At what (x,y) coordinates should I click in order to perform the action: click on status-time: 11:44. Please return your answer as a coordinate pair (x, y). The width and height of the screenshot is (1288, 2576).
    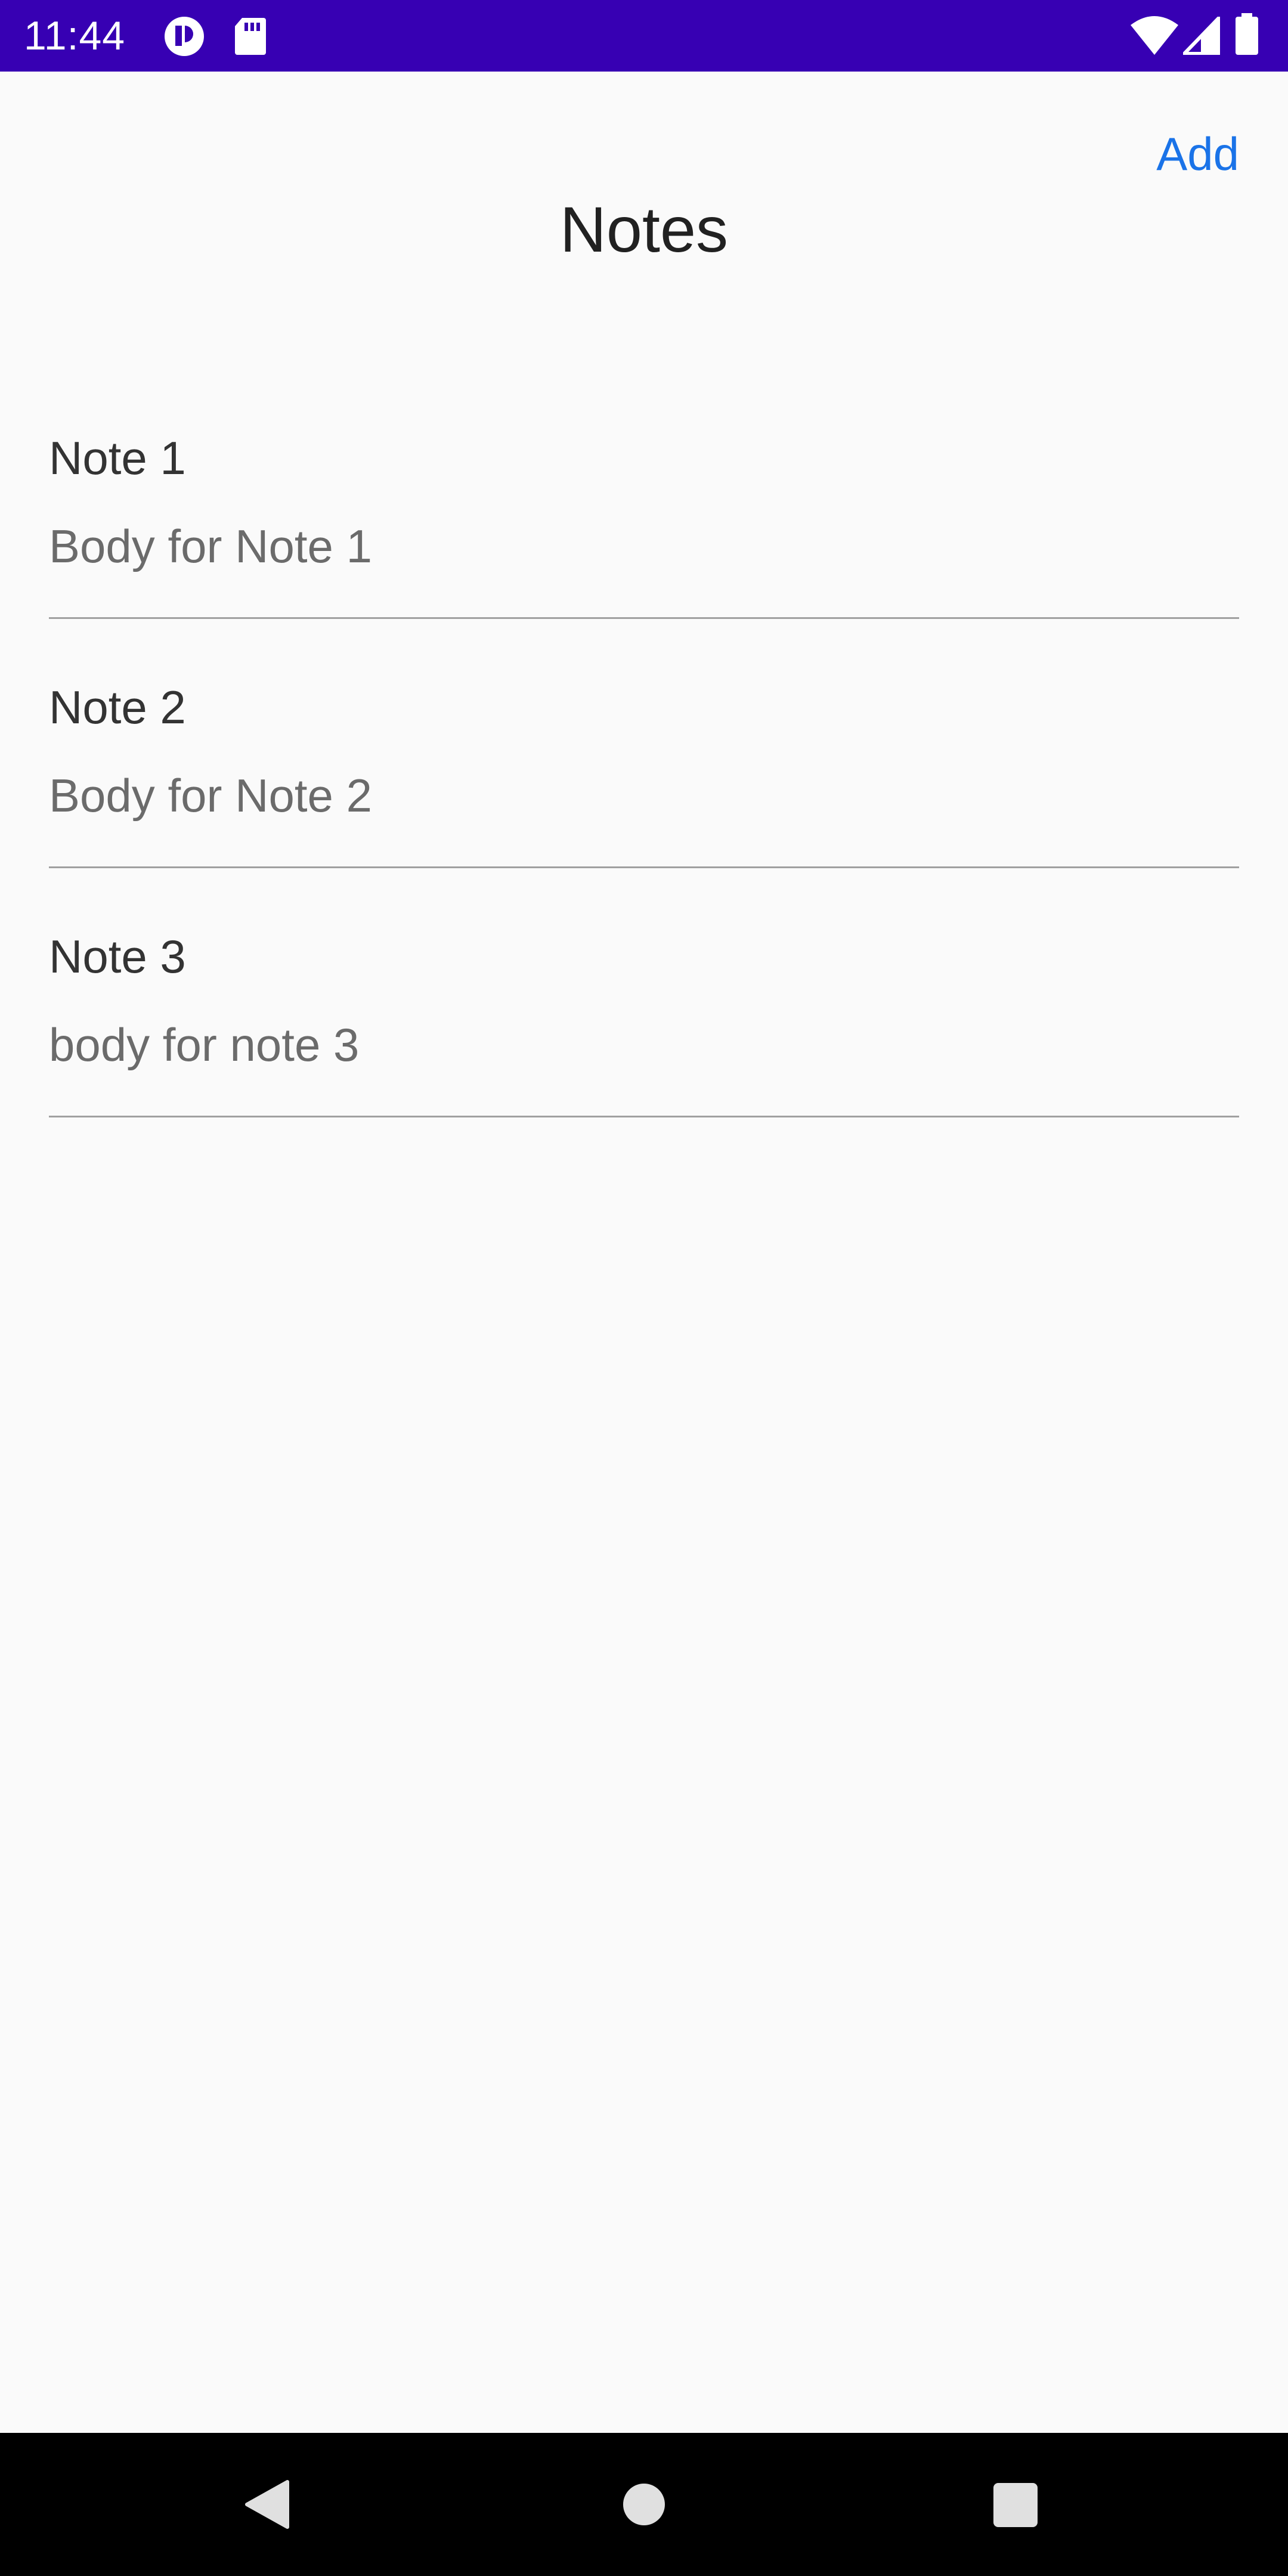
    Looking at the image, I should click on (75, 35).